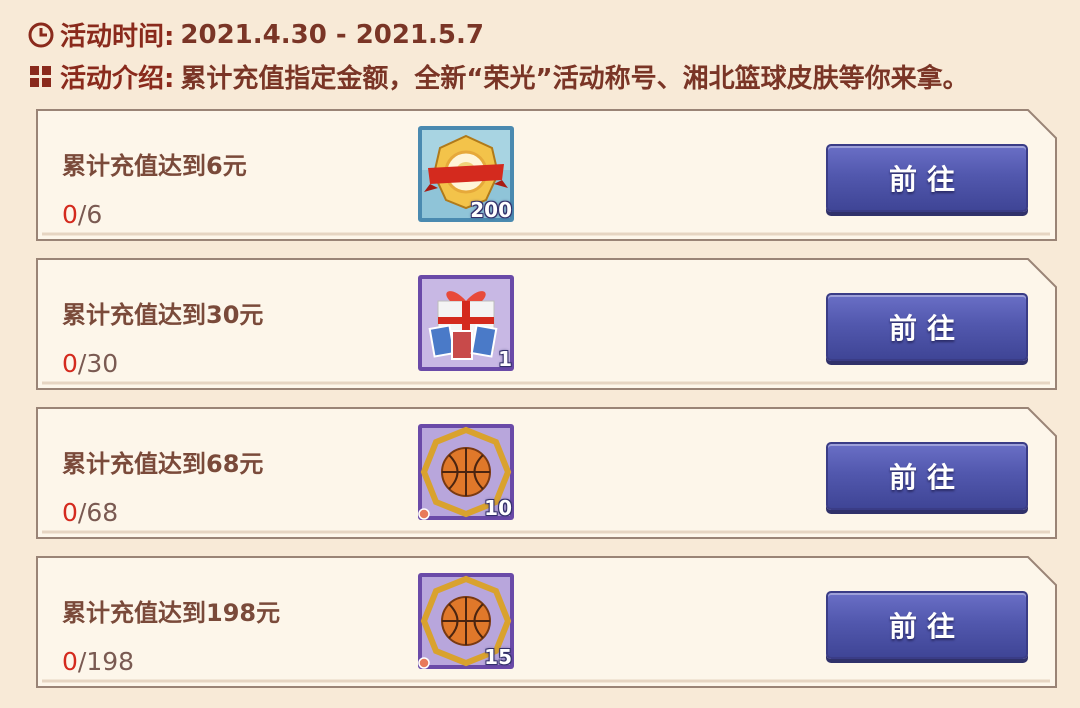 This screenshot has height=708, width=1080. Describe the element at coordinates (98, 512) in the screenshot. I see `progress-target: /68` at that location.